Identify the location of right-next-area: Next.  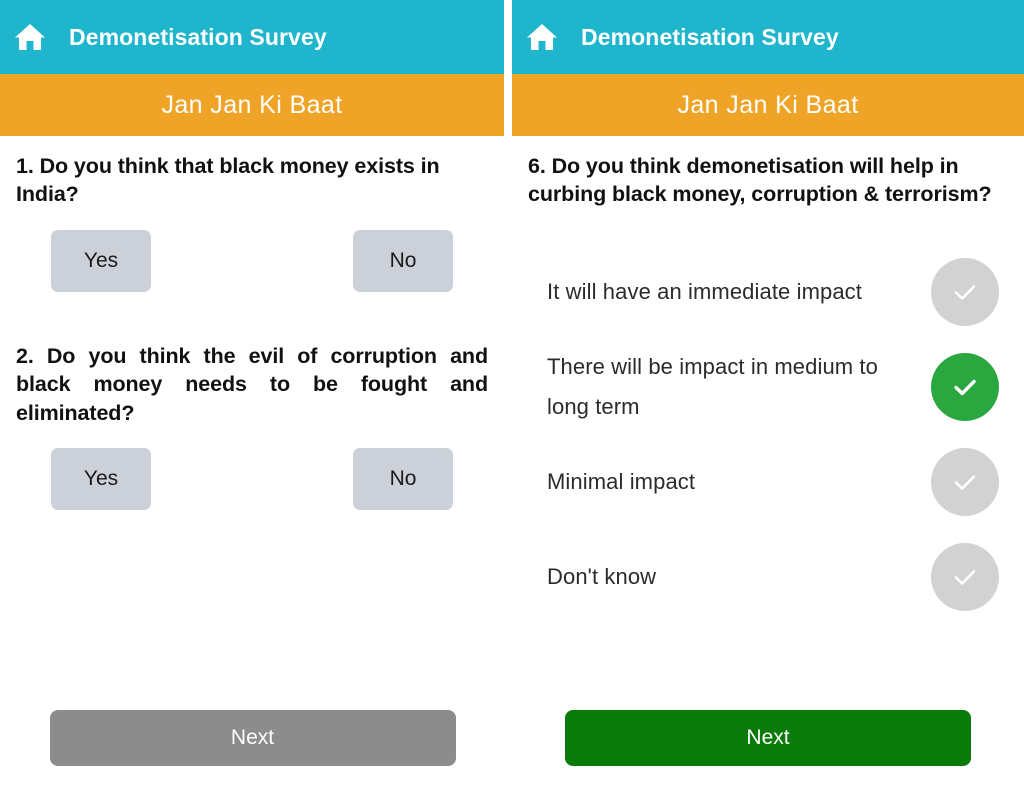
(768, 737).